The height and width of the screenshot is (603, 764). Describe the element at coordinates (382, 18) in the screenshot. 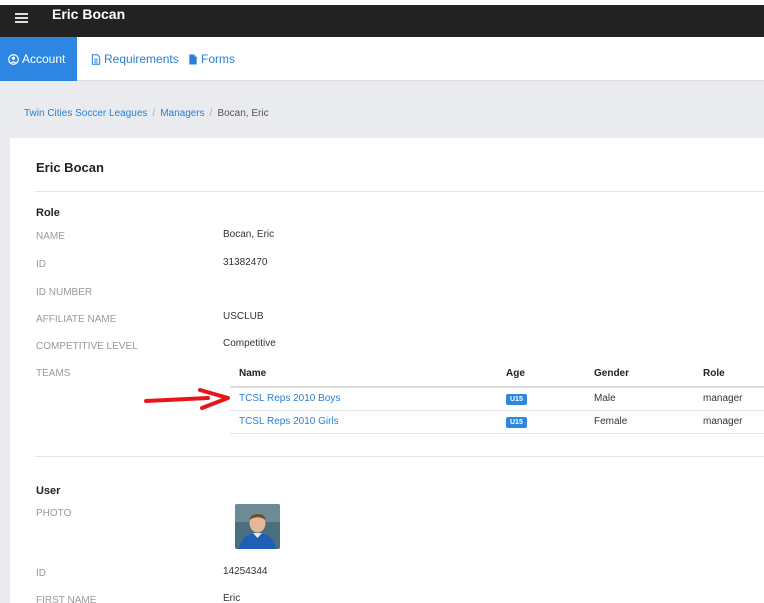

I see `top-bar: Eric Bocan` at that location.